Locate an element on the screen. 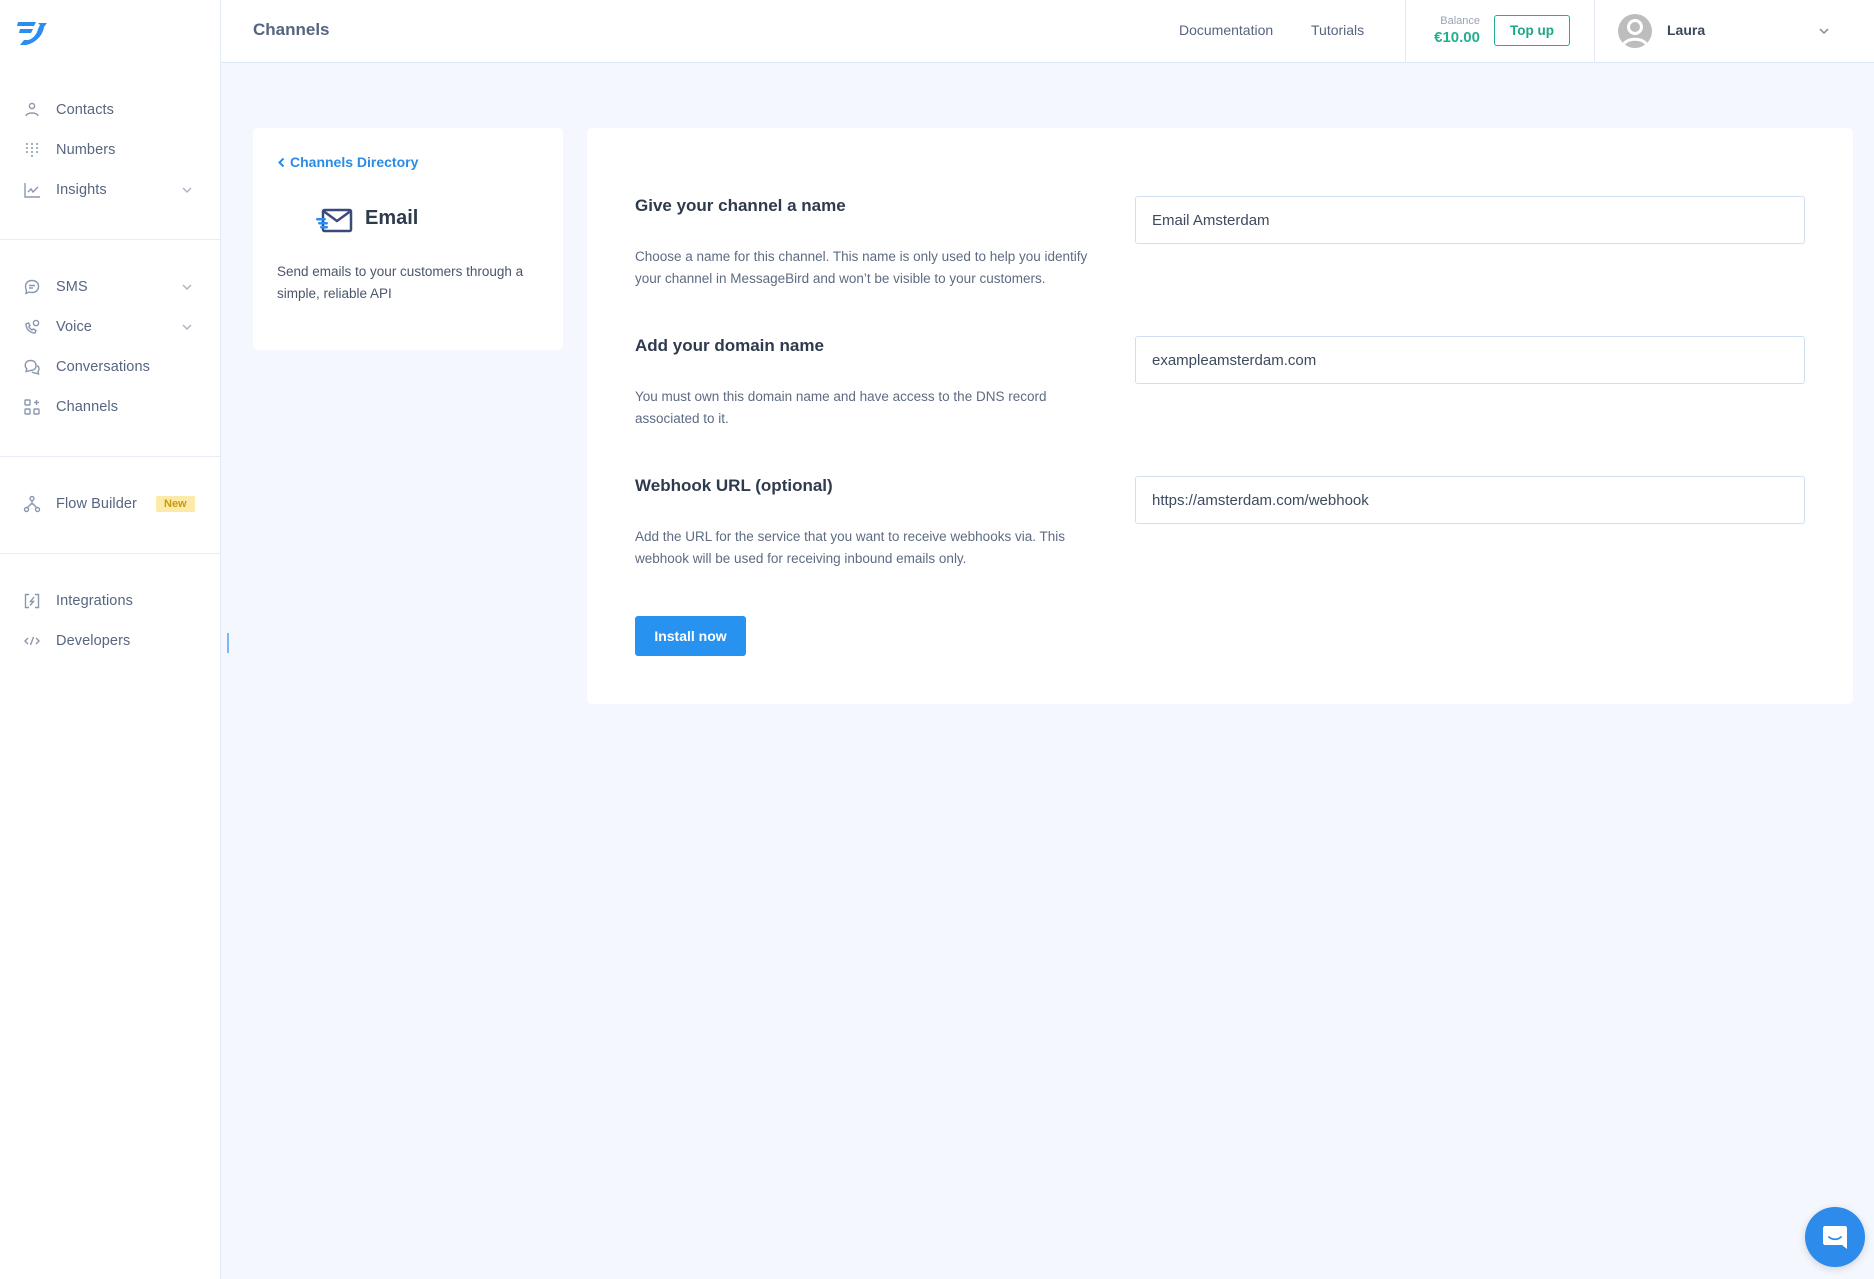  channel-name-title: Give your channel a name is located at coordinates (740, 205).